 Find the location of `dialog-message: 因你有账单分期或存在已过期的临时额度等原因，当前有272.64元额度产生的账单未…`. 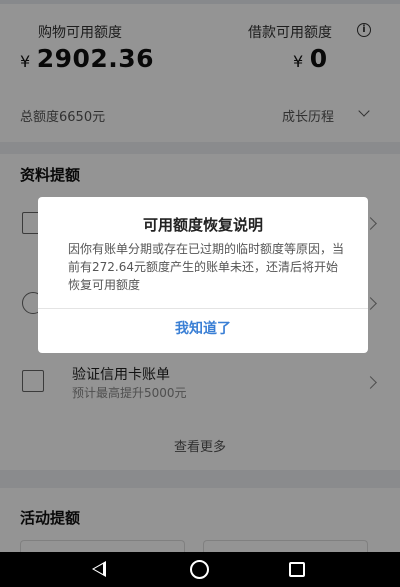

dialog-message: 因你有账单分期或存在已过期的临时额度等原因，当前有272.64元额度产生的账单未… is located at coordinates (206, 267).